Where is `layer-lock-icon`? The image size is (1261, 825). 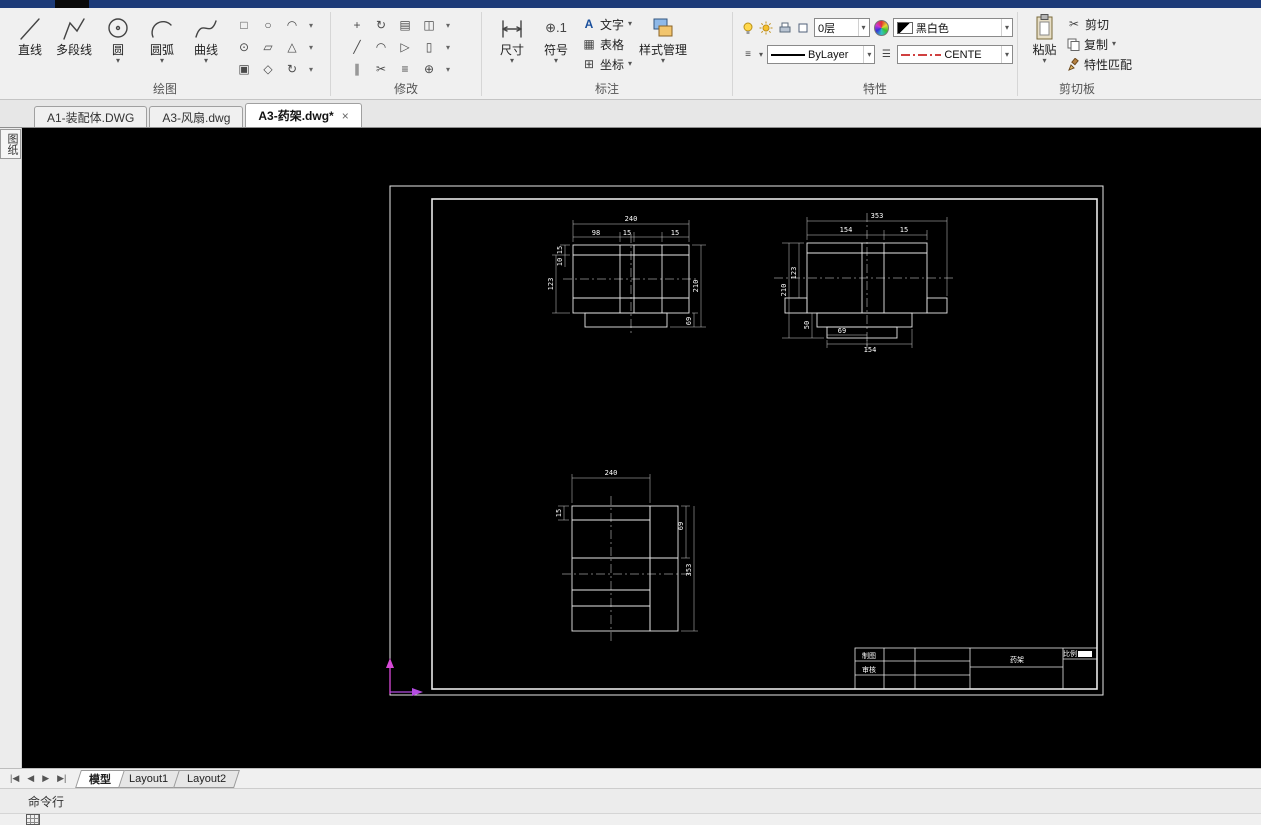
layer-lock-icon is located at coordinates (803, 27).